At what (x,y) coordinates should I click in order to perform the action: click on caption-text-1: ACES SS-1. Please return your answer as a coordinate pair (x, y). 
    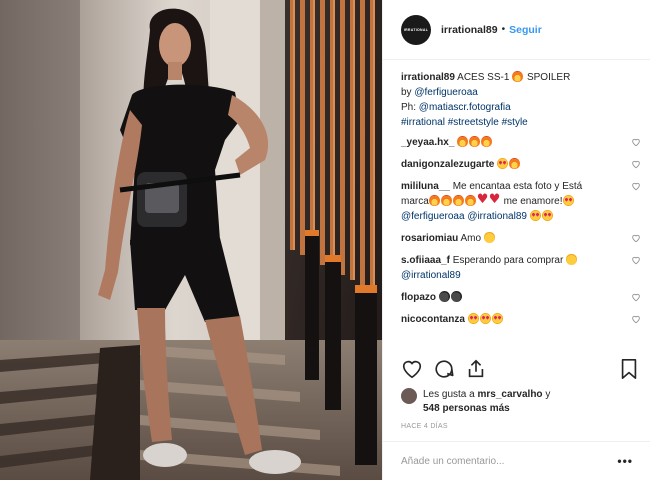
    Looking at the image, I should click on (483, 77).